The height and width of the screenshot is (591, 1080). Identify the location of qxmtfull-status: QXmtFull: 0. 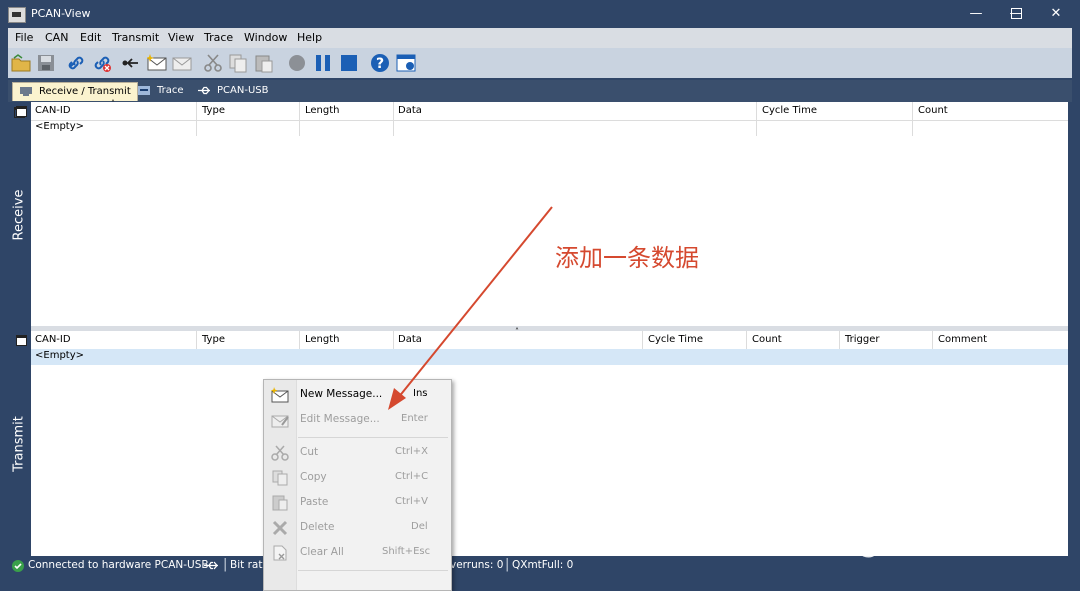
(543, 565).